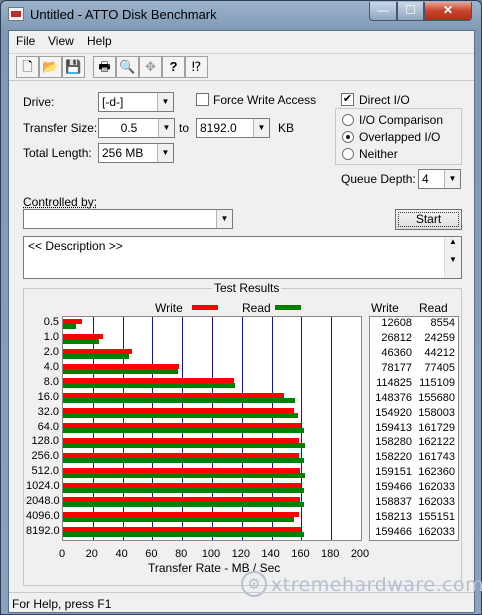  What do you see at coordinates (51, 367) in the screenshot?
I see `y-tick-label: 4.0` at bounding box center [51, 367].